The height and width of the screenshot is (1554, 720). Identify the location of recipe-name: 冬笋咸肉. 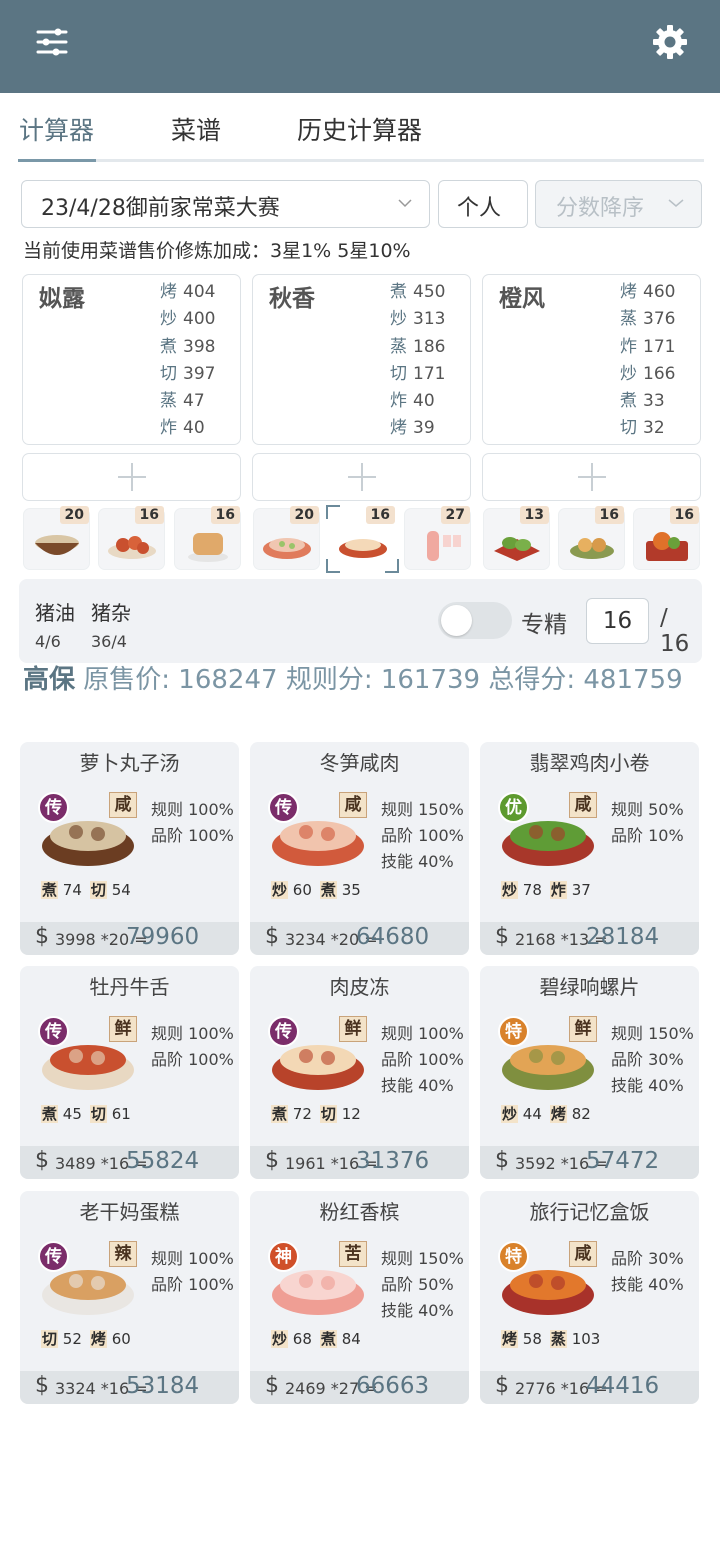
(359, 763).